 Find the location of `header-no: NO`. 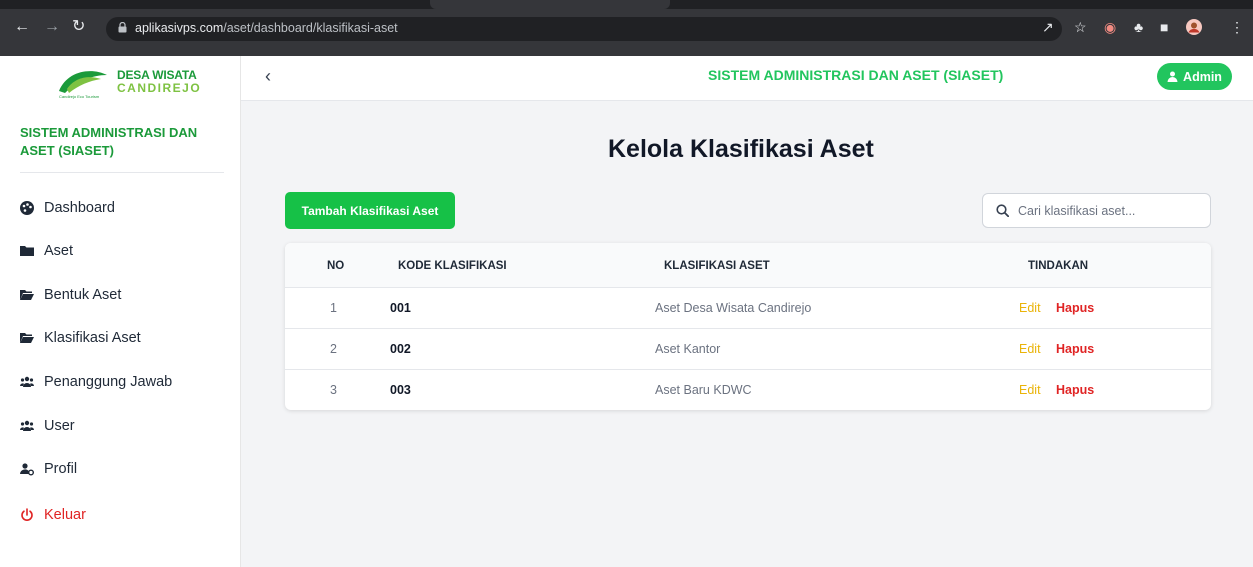

header-no: NO is located at coordinates (336, 266).